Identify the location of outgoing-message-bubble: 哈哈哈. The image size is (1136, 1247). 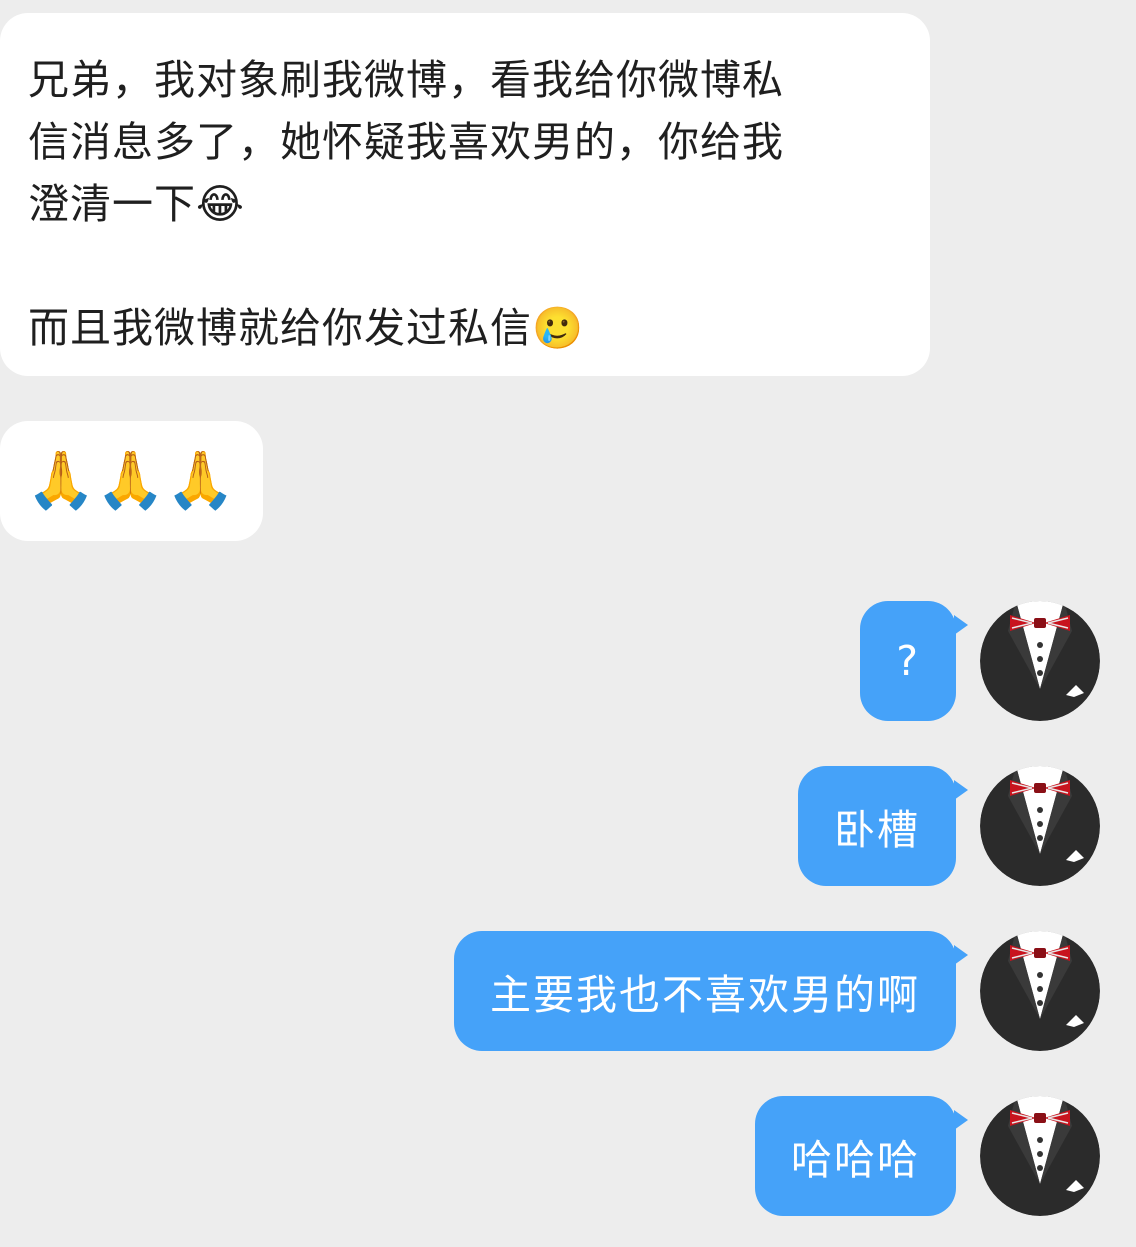
(861, 1156).